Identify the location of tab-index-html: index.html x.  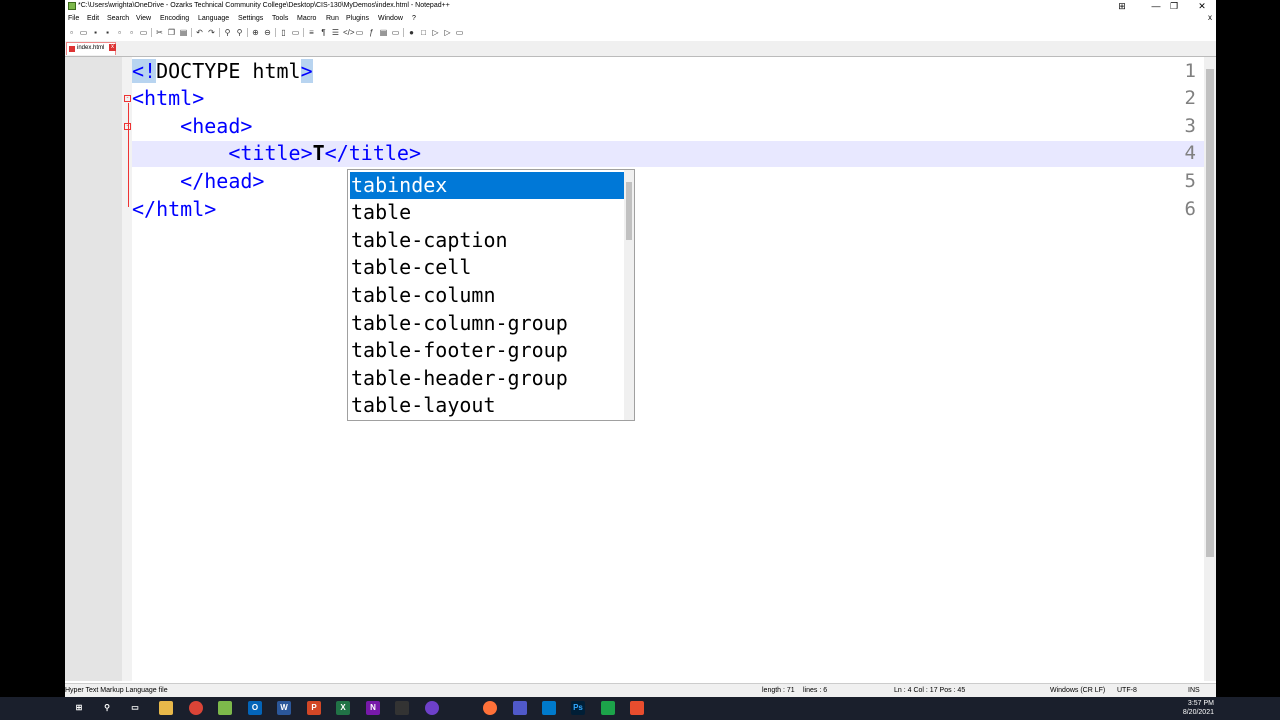
(91, 48).